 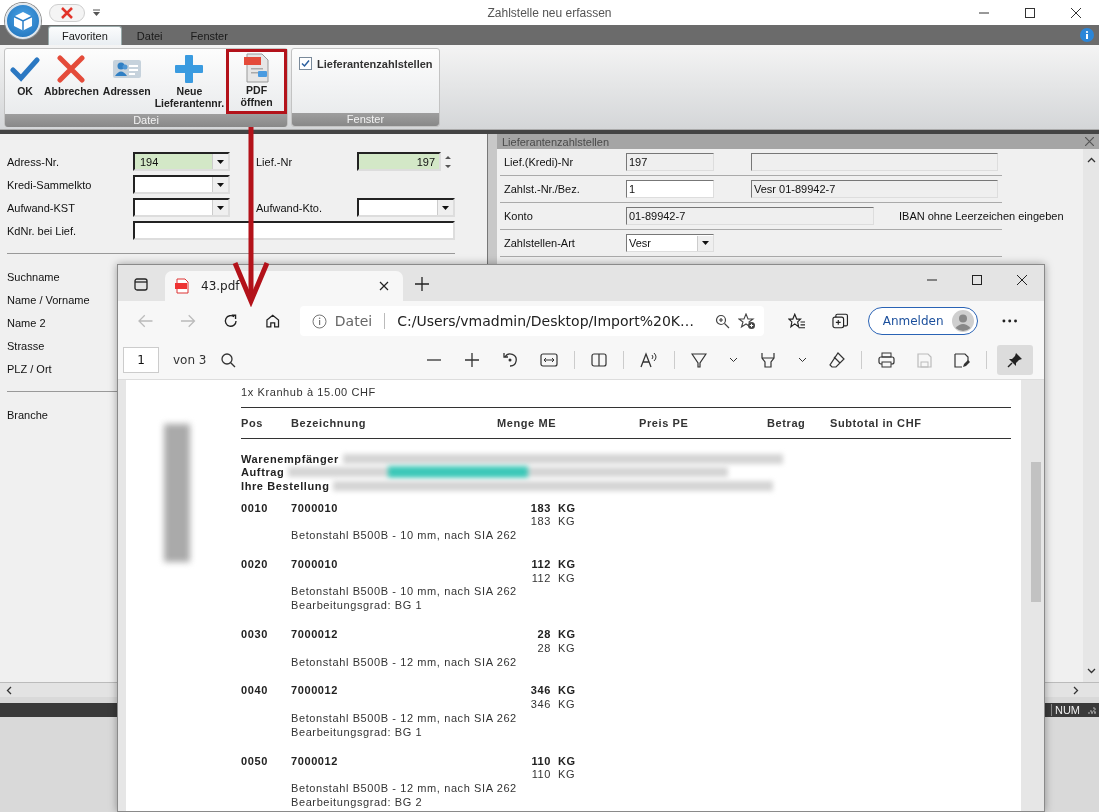 I want to click on favorites-icon, so click(x=796, y=321).